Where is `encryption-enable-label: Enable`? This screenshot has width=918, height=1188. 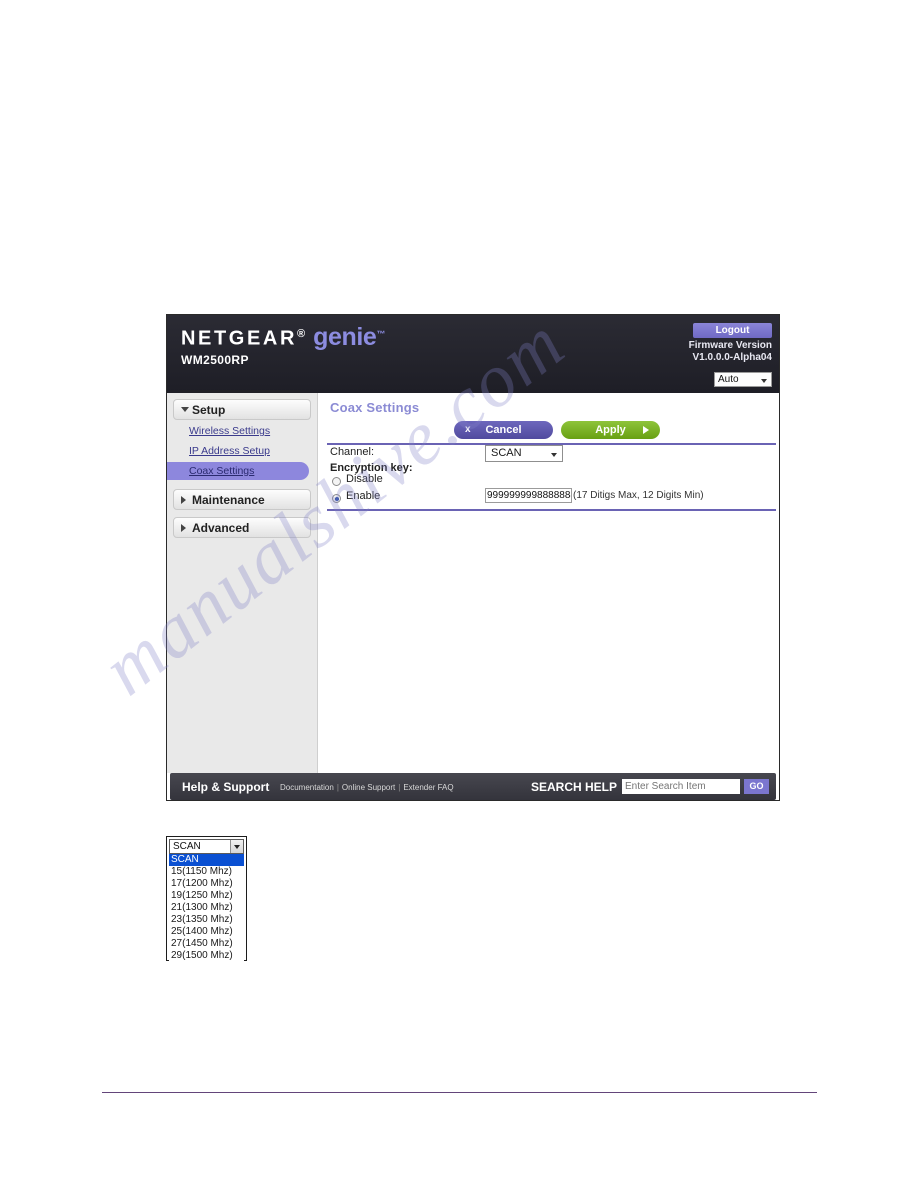
encryption-enable-label: Enable is located at coordinates (363, 496).